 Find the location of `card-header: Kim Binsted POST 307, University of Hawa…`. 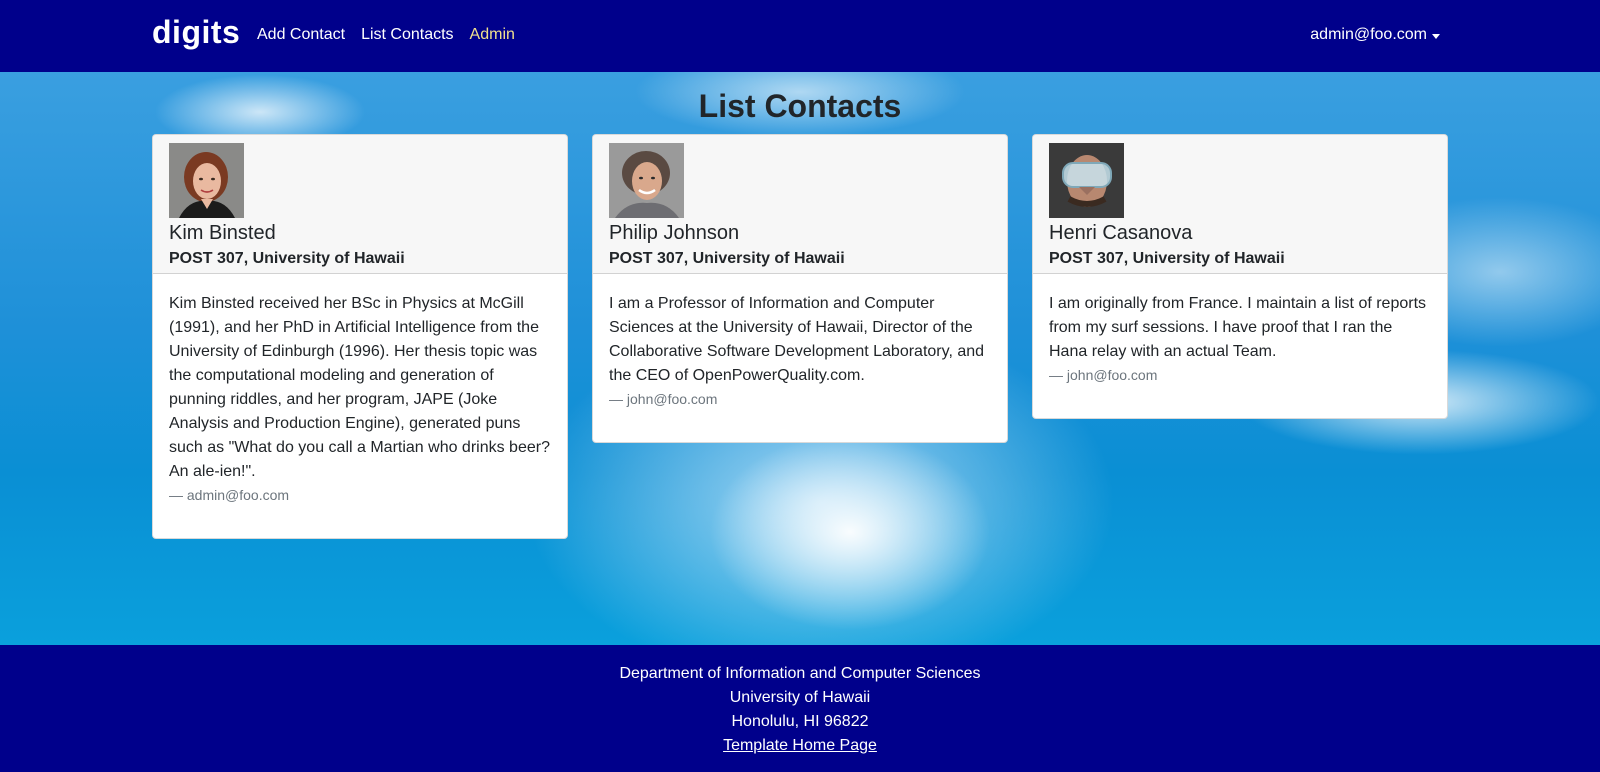

card-header: Kim Binsted POST 307, University of Hawa… is located at coordinates (360, 204).